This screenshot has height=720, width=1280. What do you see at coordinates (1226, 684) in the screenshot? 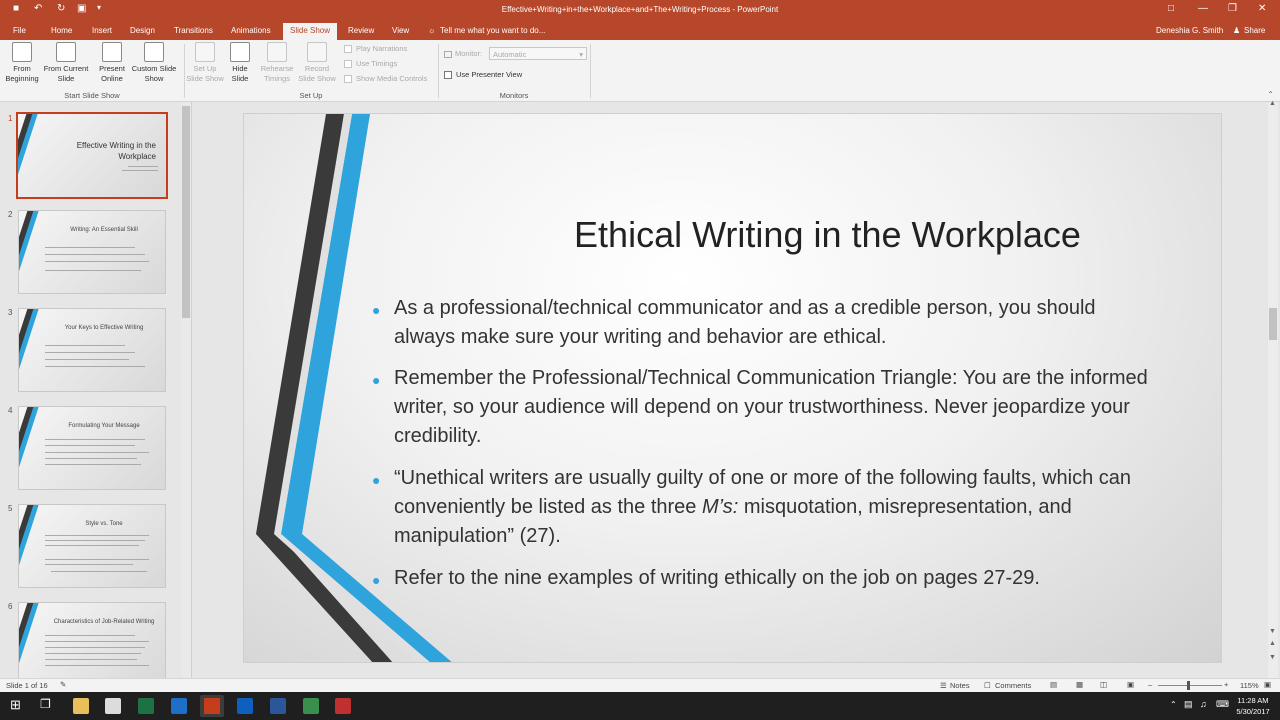
I see `zoom-in-button: +` at bounding box center [1226, 684].